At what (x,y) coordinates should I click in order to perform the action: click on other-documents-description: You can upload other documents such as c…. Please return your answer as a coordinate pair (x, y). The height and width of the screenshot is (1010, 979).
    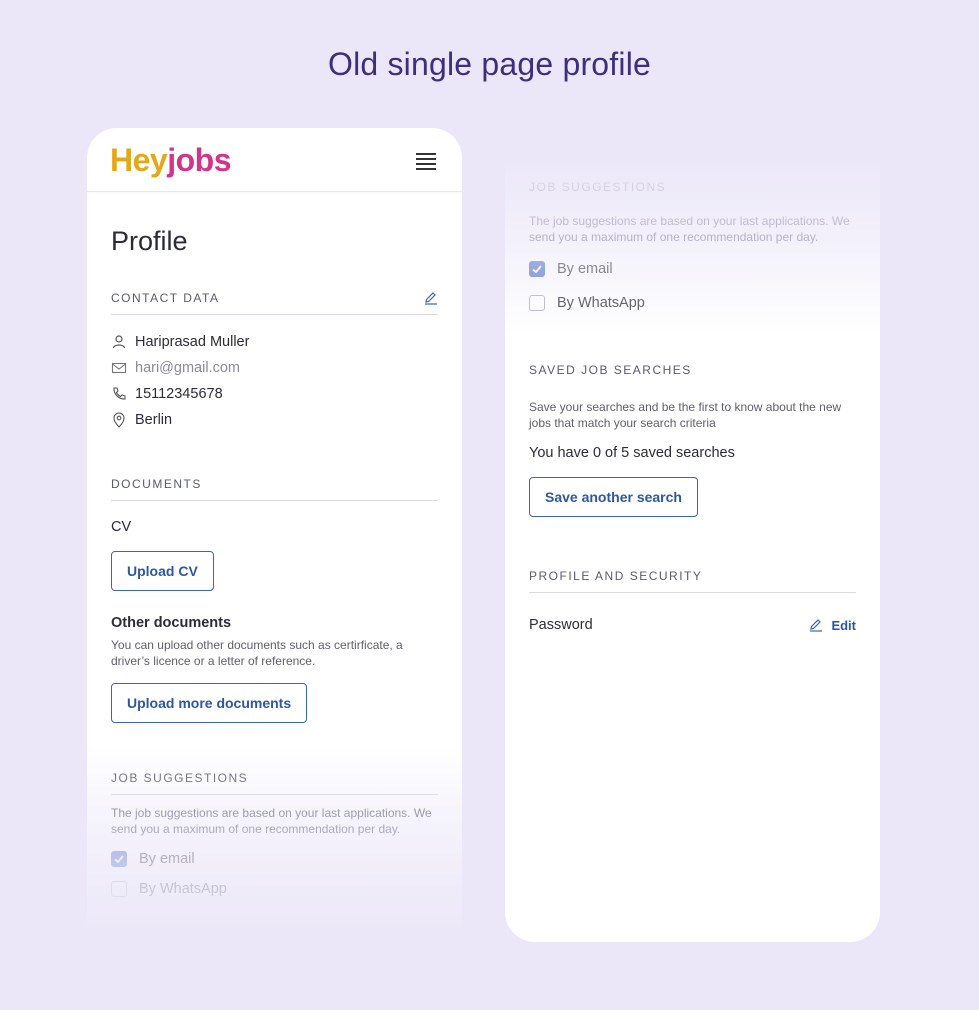
    Looking at the image, I should click on (257, 653).